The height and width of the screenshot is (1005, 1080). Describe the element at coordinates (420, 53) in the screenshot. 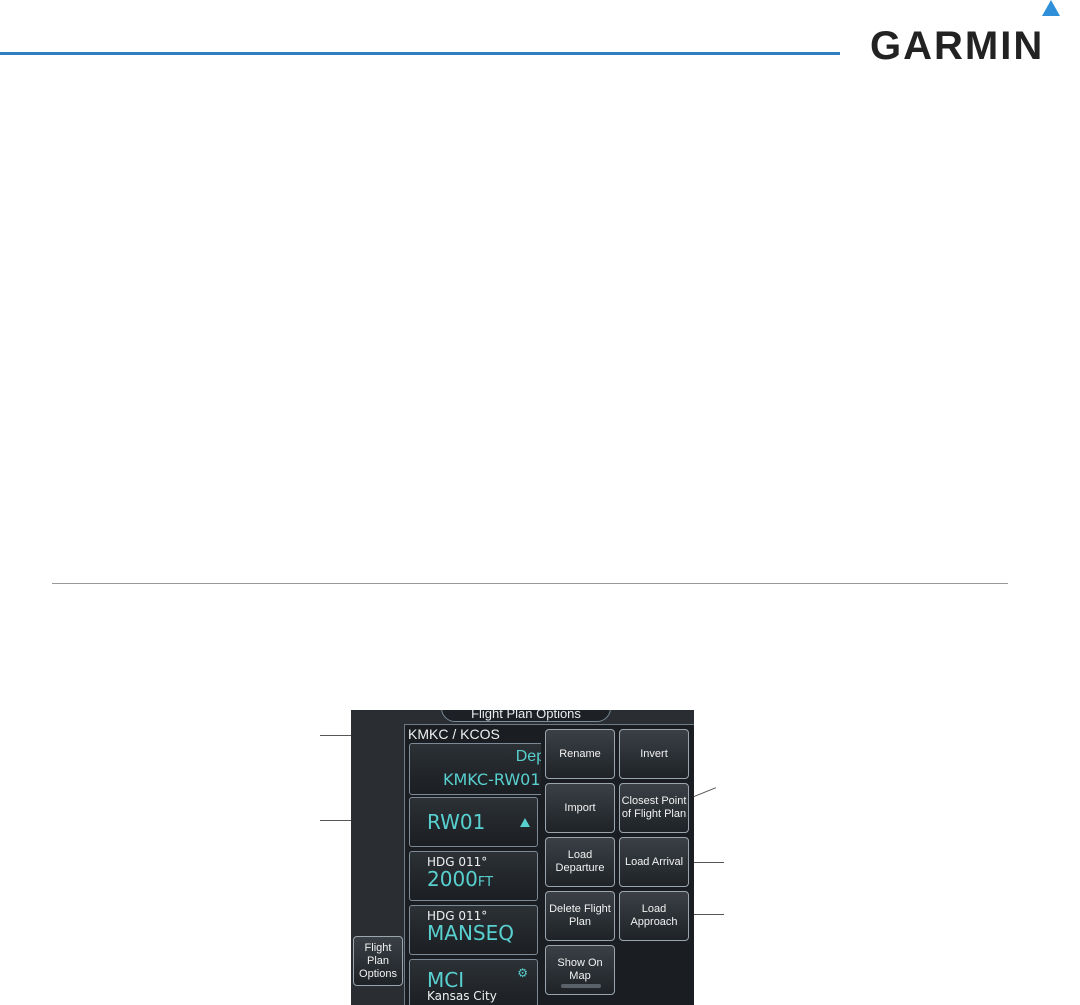

I see `header-rule` at that location.